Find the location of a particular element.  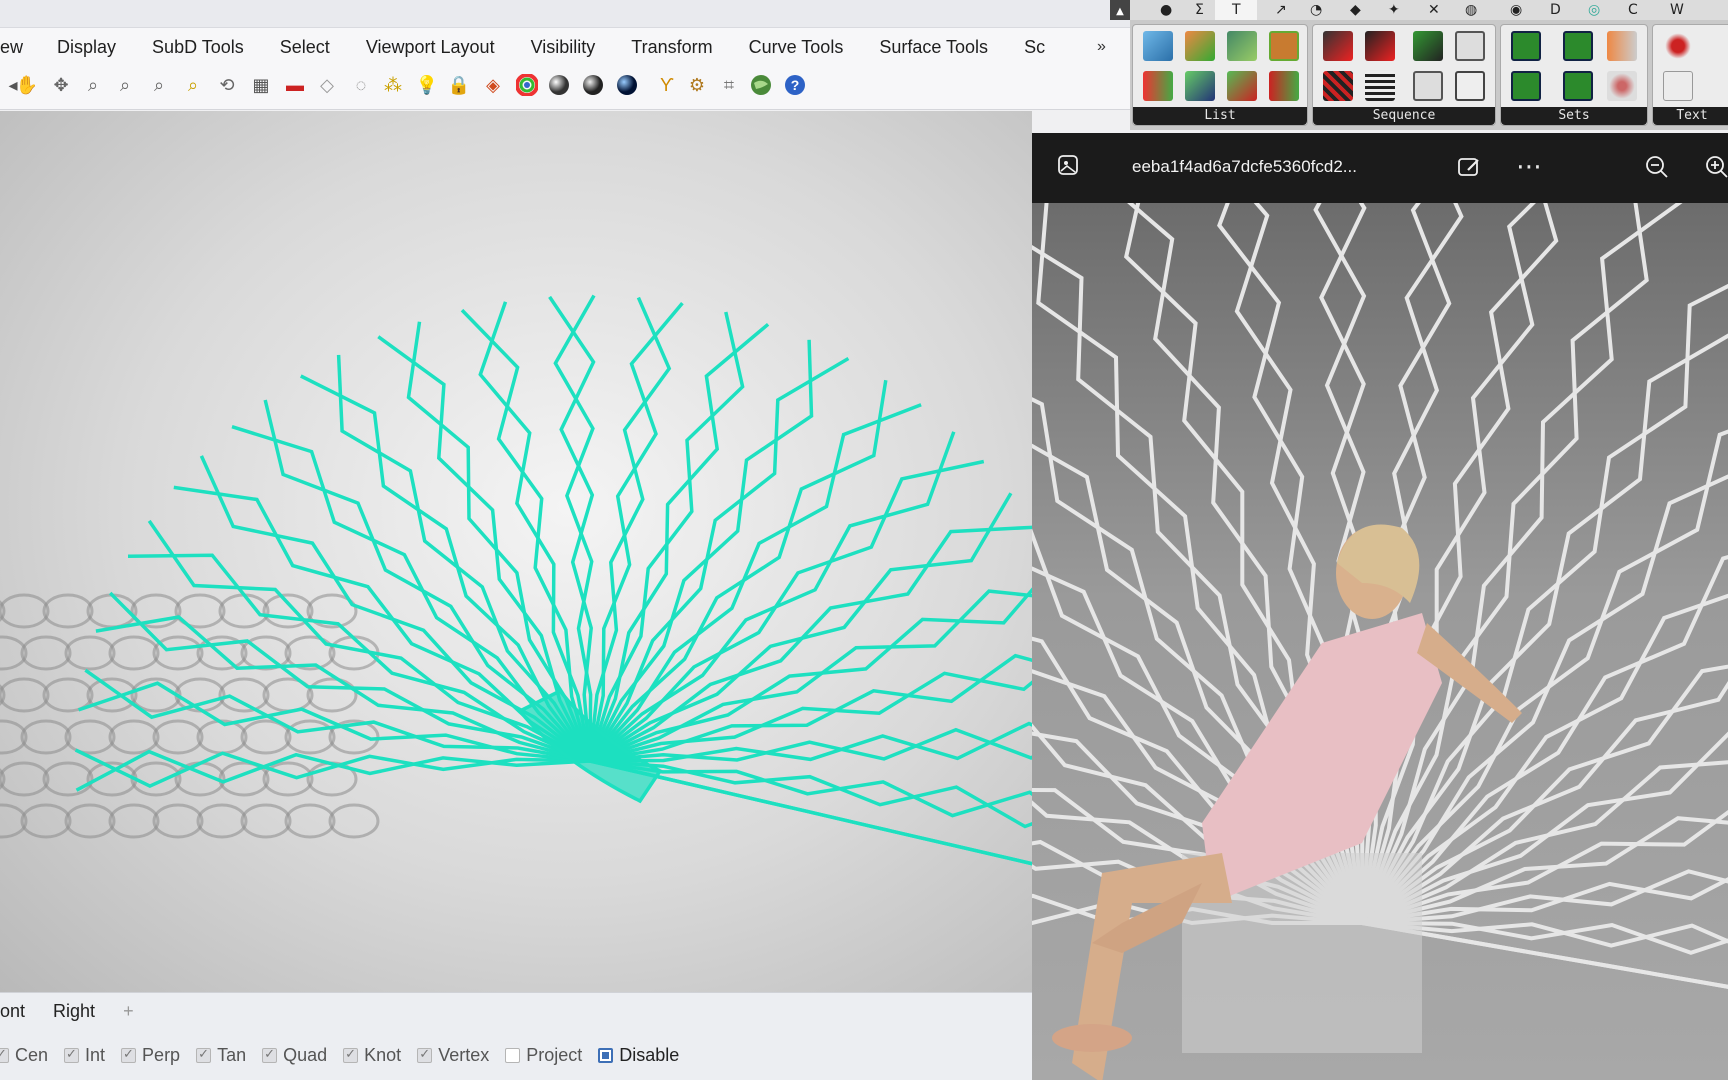

series-lines-icon is located at coordinates (1380, 86).